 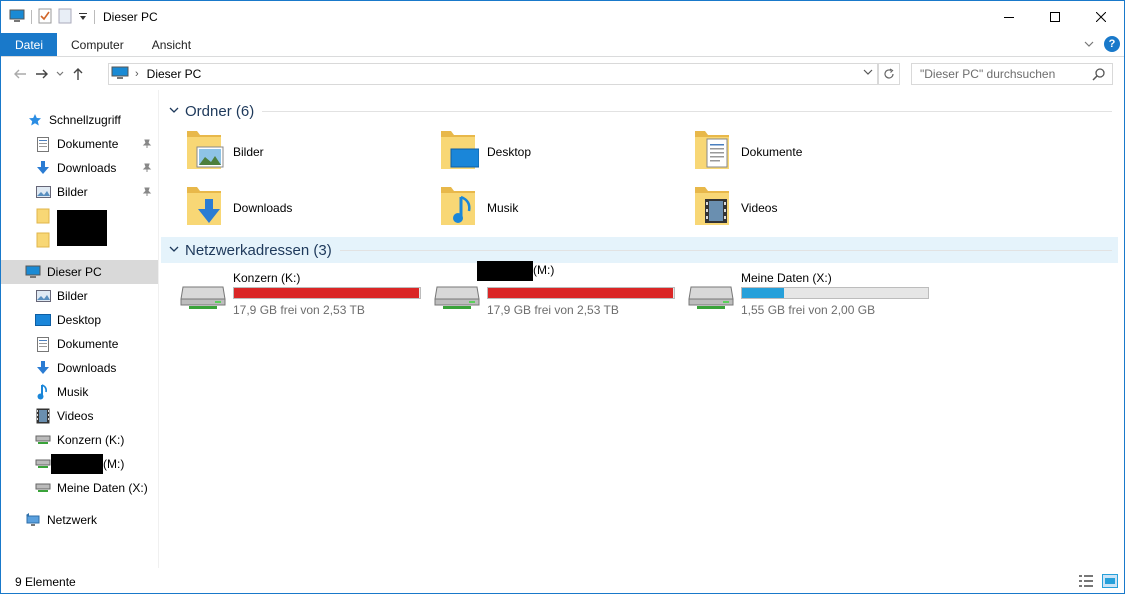 I want to click on tab-computer: Computer, so click(x=97, y=44).